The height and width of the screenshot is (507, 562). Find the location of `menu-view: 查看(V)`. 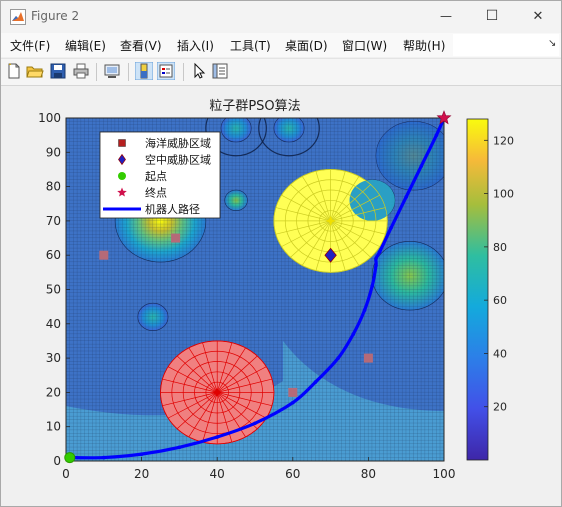

menu-view: 查看(V) is located at coordinates (141, 45).